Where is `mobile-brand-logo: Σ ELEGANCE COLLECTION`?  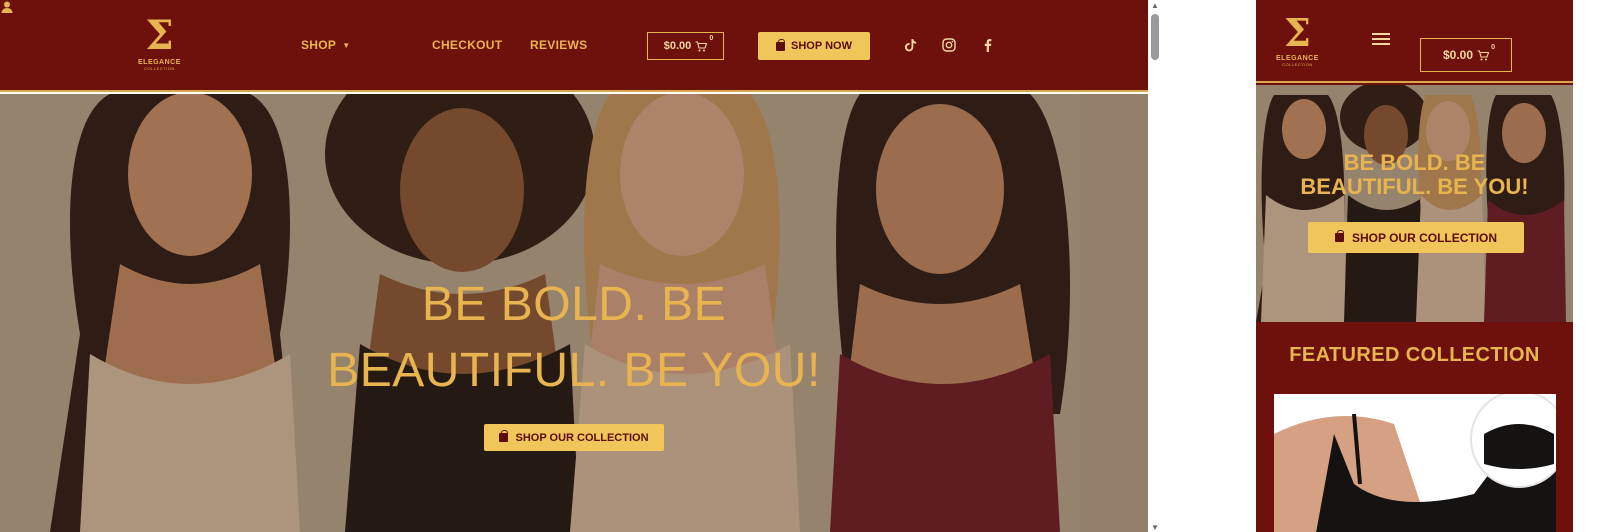 mobile-brand-logo: Σ ELEGANCE COLLECTION is located at coordinates (1297, 40).